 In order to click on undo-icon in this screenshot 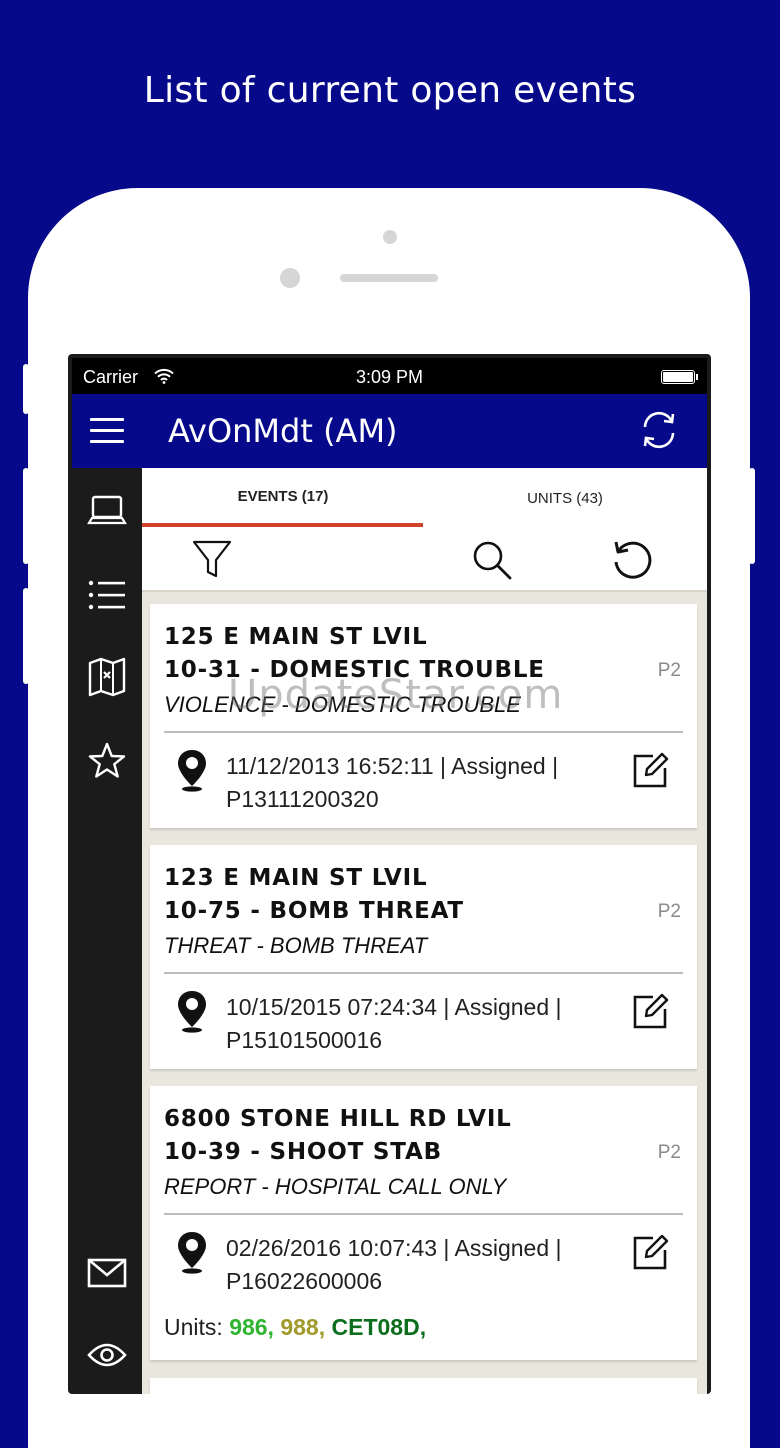, I will do `click(632, 560)`.